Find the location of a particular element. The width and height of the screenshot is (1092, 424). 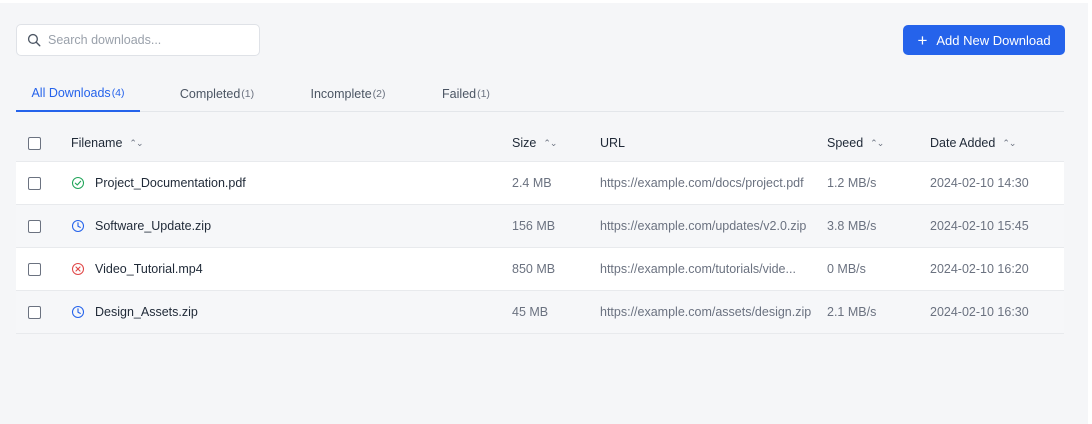

tab-label: All Downloads is located at coordinates (71, 92).